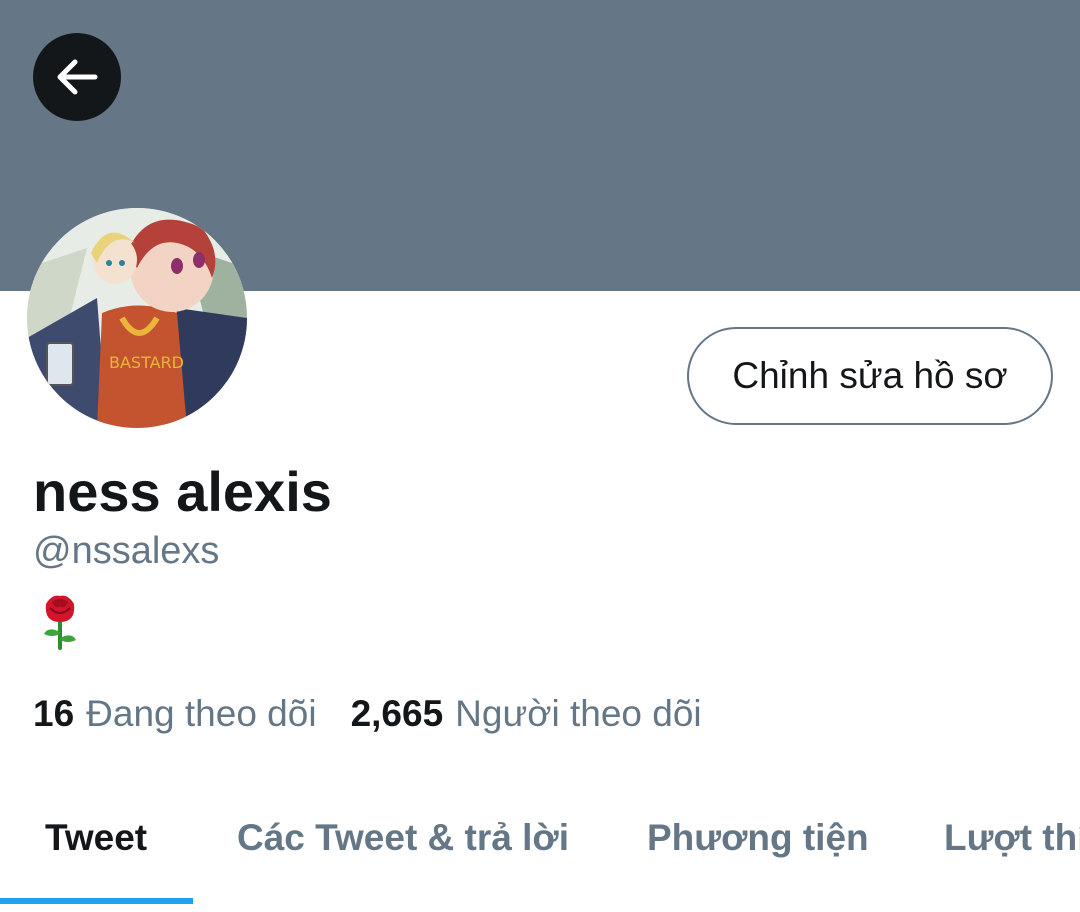  Describe the element at coordinates (182, 491) in the screenshot. I see `display-name: ness alexis` at that location.